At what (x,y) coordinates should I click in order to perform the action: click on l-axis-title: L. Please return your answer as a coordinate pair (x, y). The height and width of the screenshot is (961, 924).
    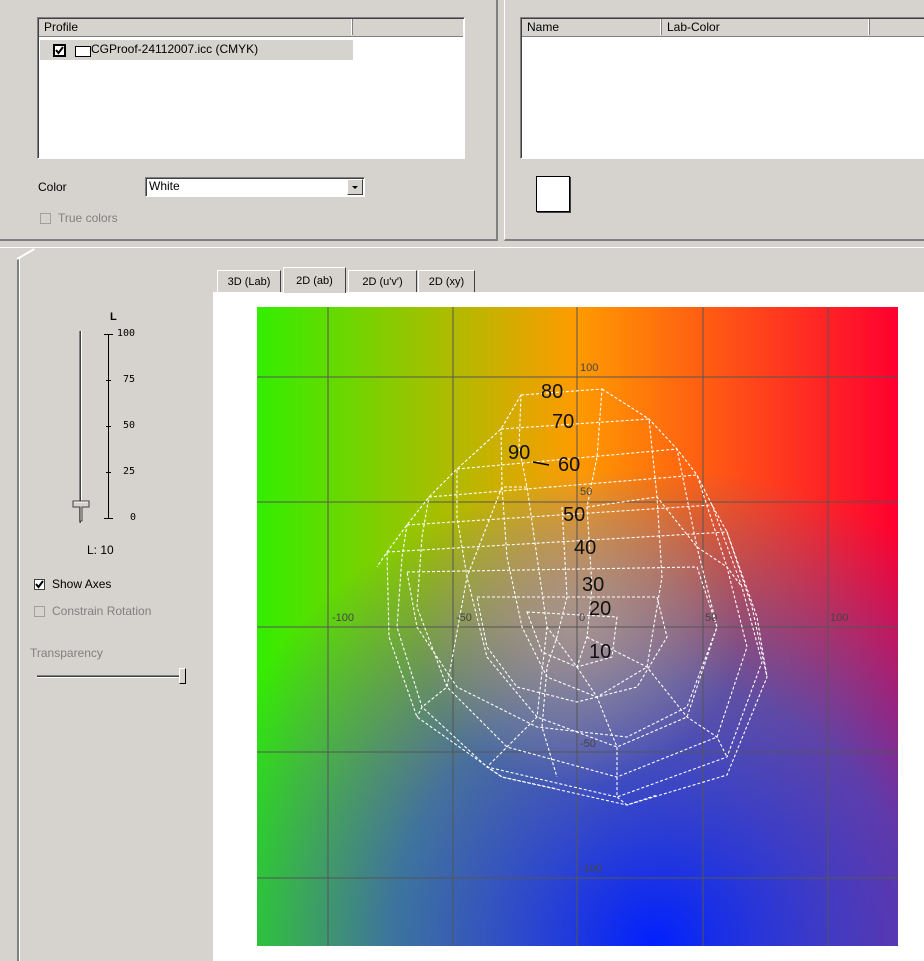
    Looking at the image, I should click on (113, 317).